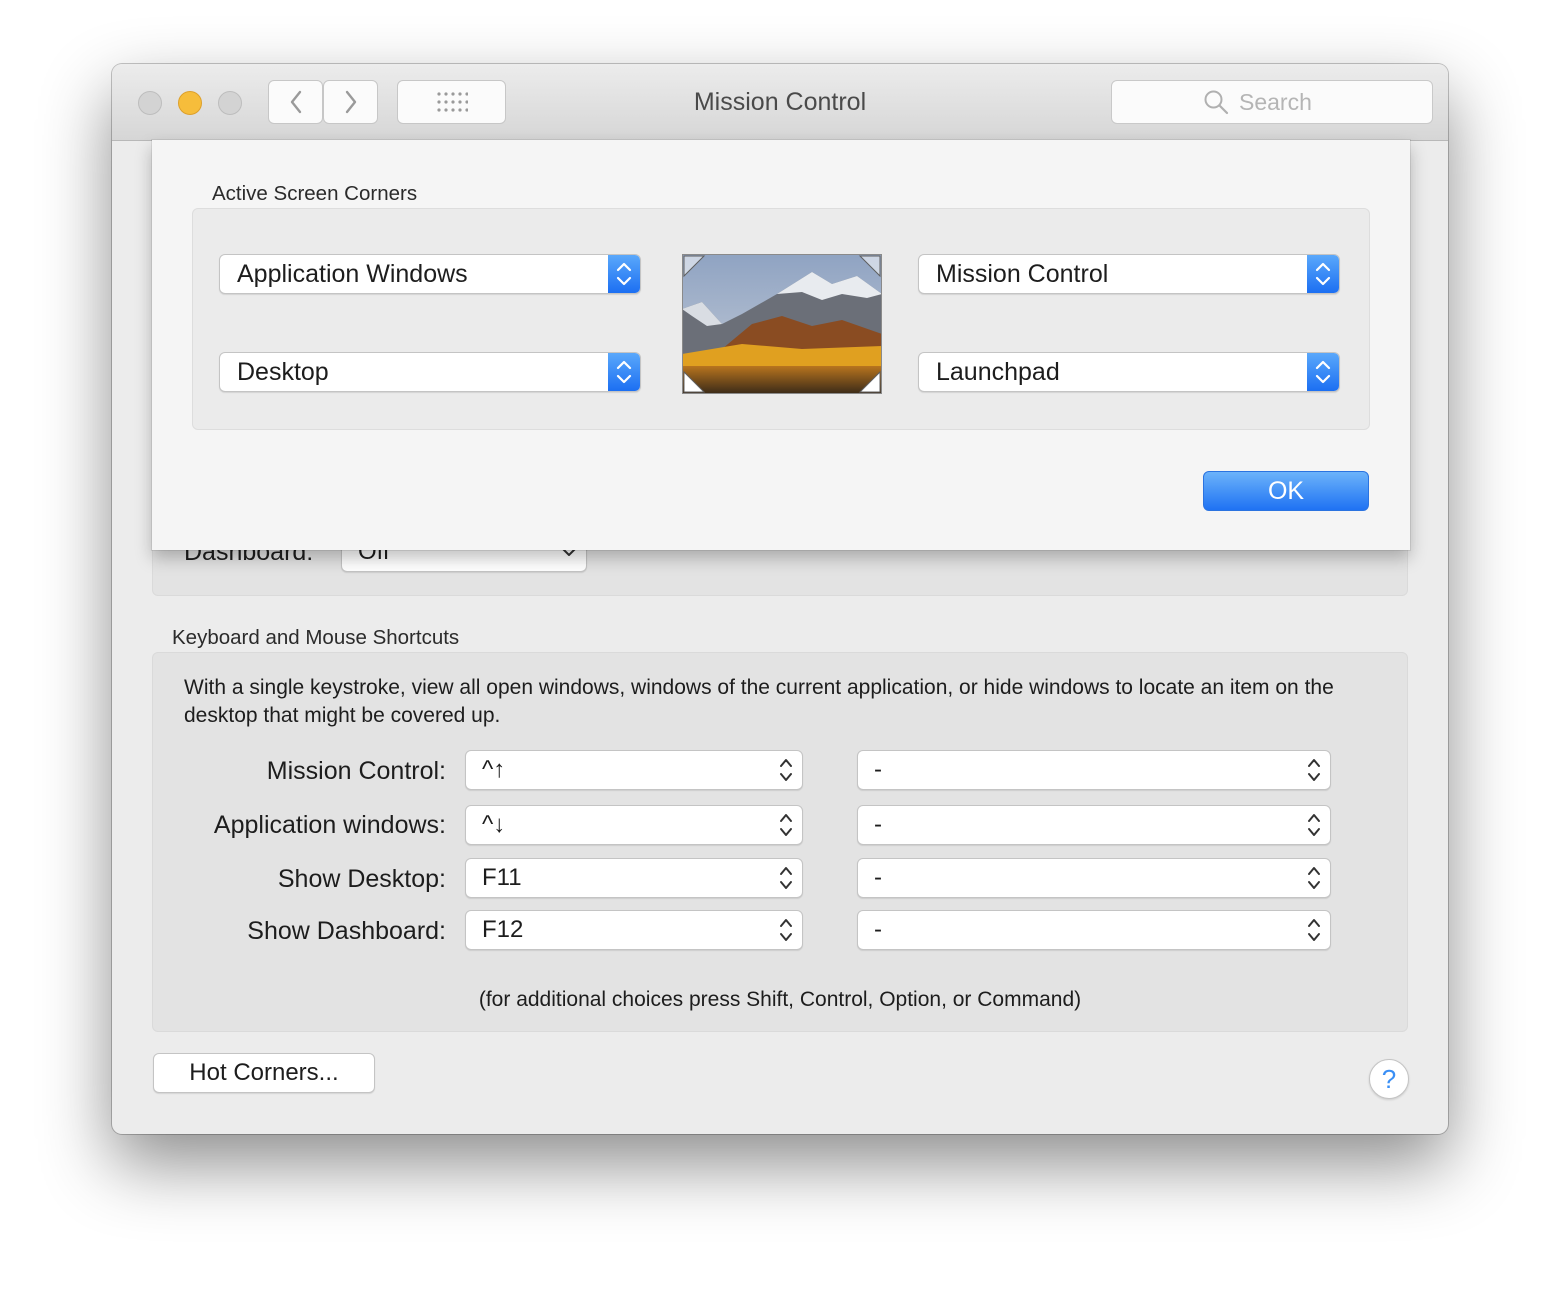 The height and width of the screenshot is (1294, 1560). What do you see at coordinates (878, 769) in the screenshot?
I see `mission-control-mouse-value: -` at bounding box center [878, 769].